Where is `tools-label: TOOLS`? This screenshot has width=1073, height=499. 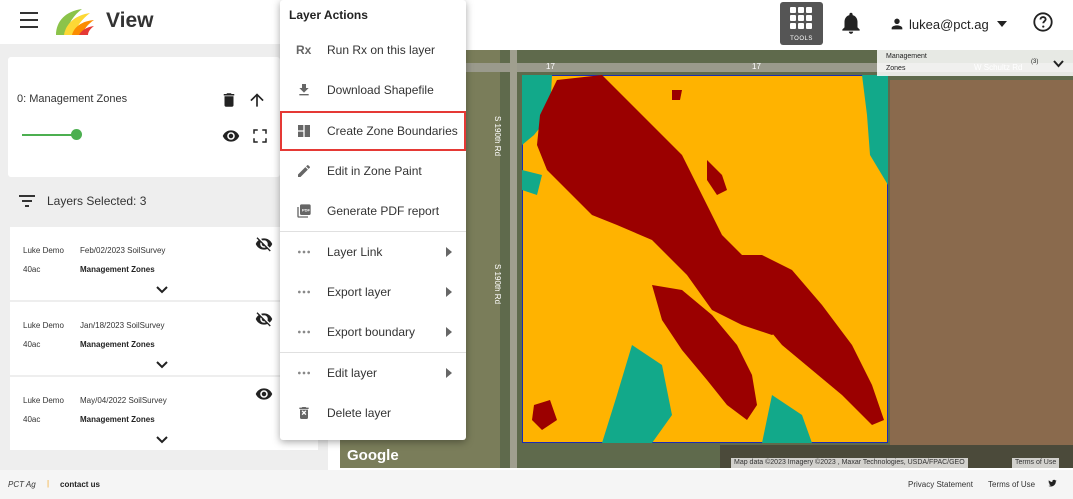 tools-label: TOOLS is located at coordinates (801, 39).